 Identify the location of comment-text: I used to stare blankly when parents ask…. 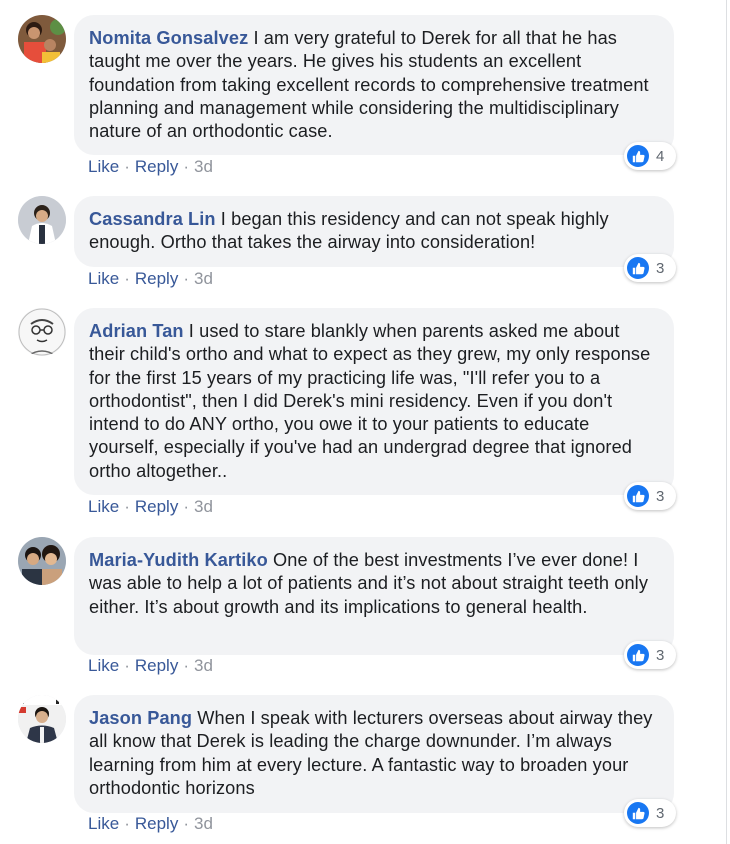
(370, 401).